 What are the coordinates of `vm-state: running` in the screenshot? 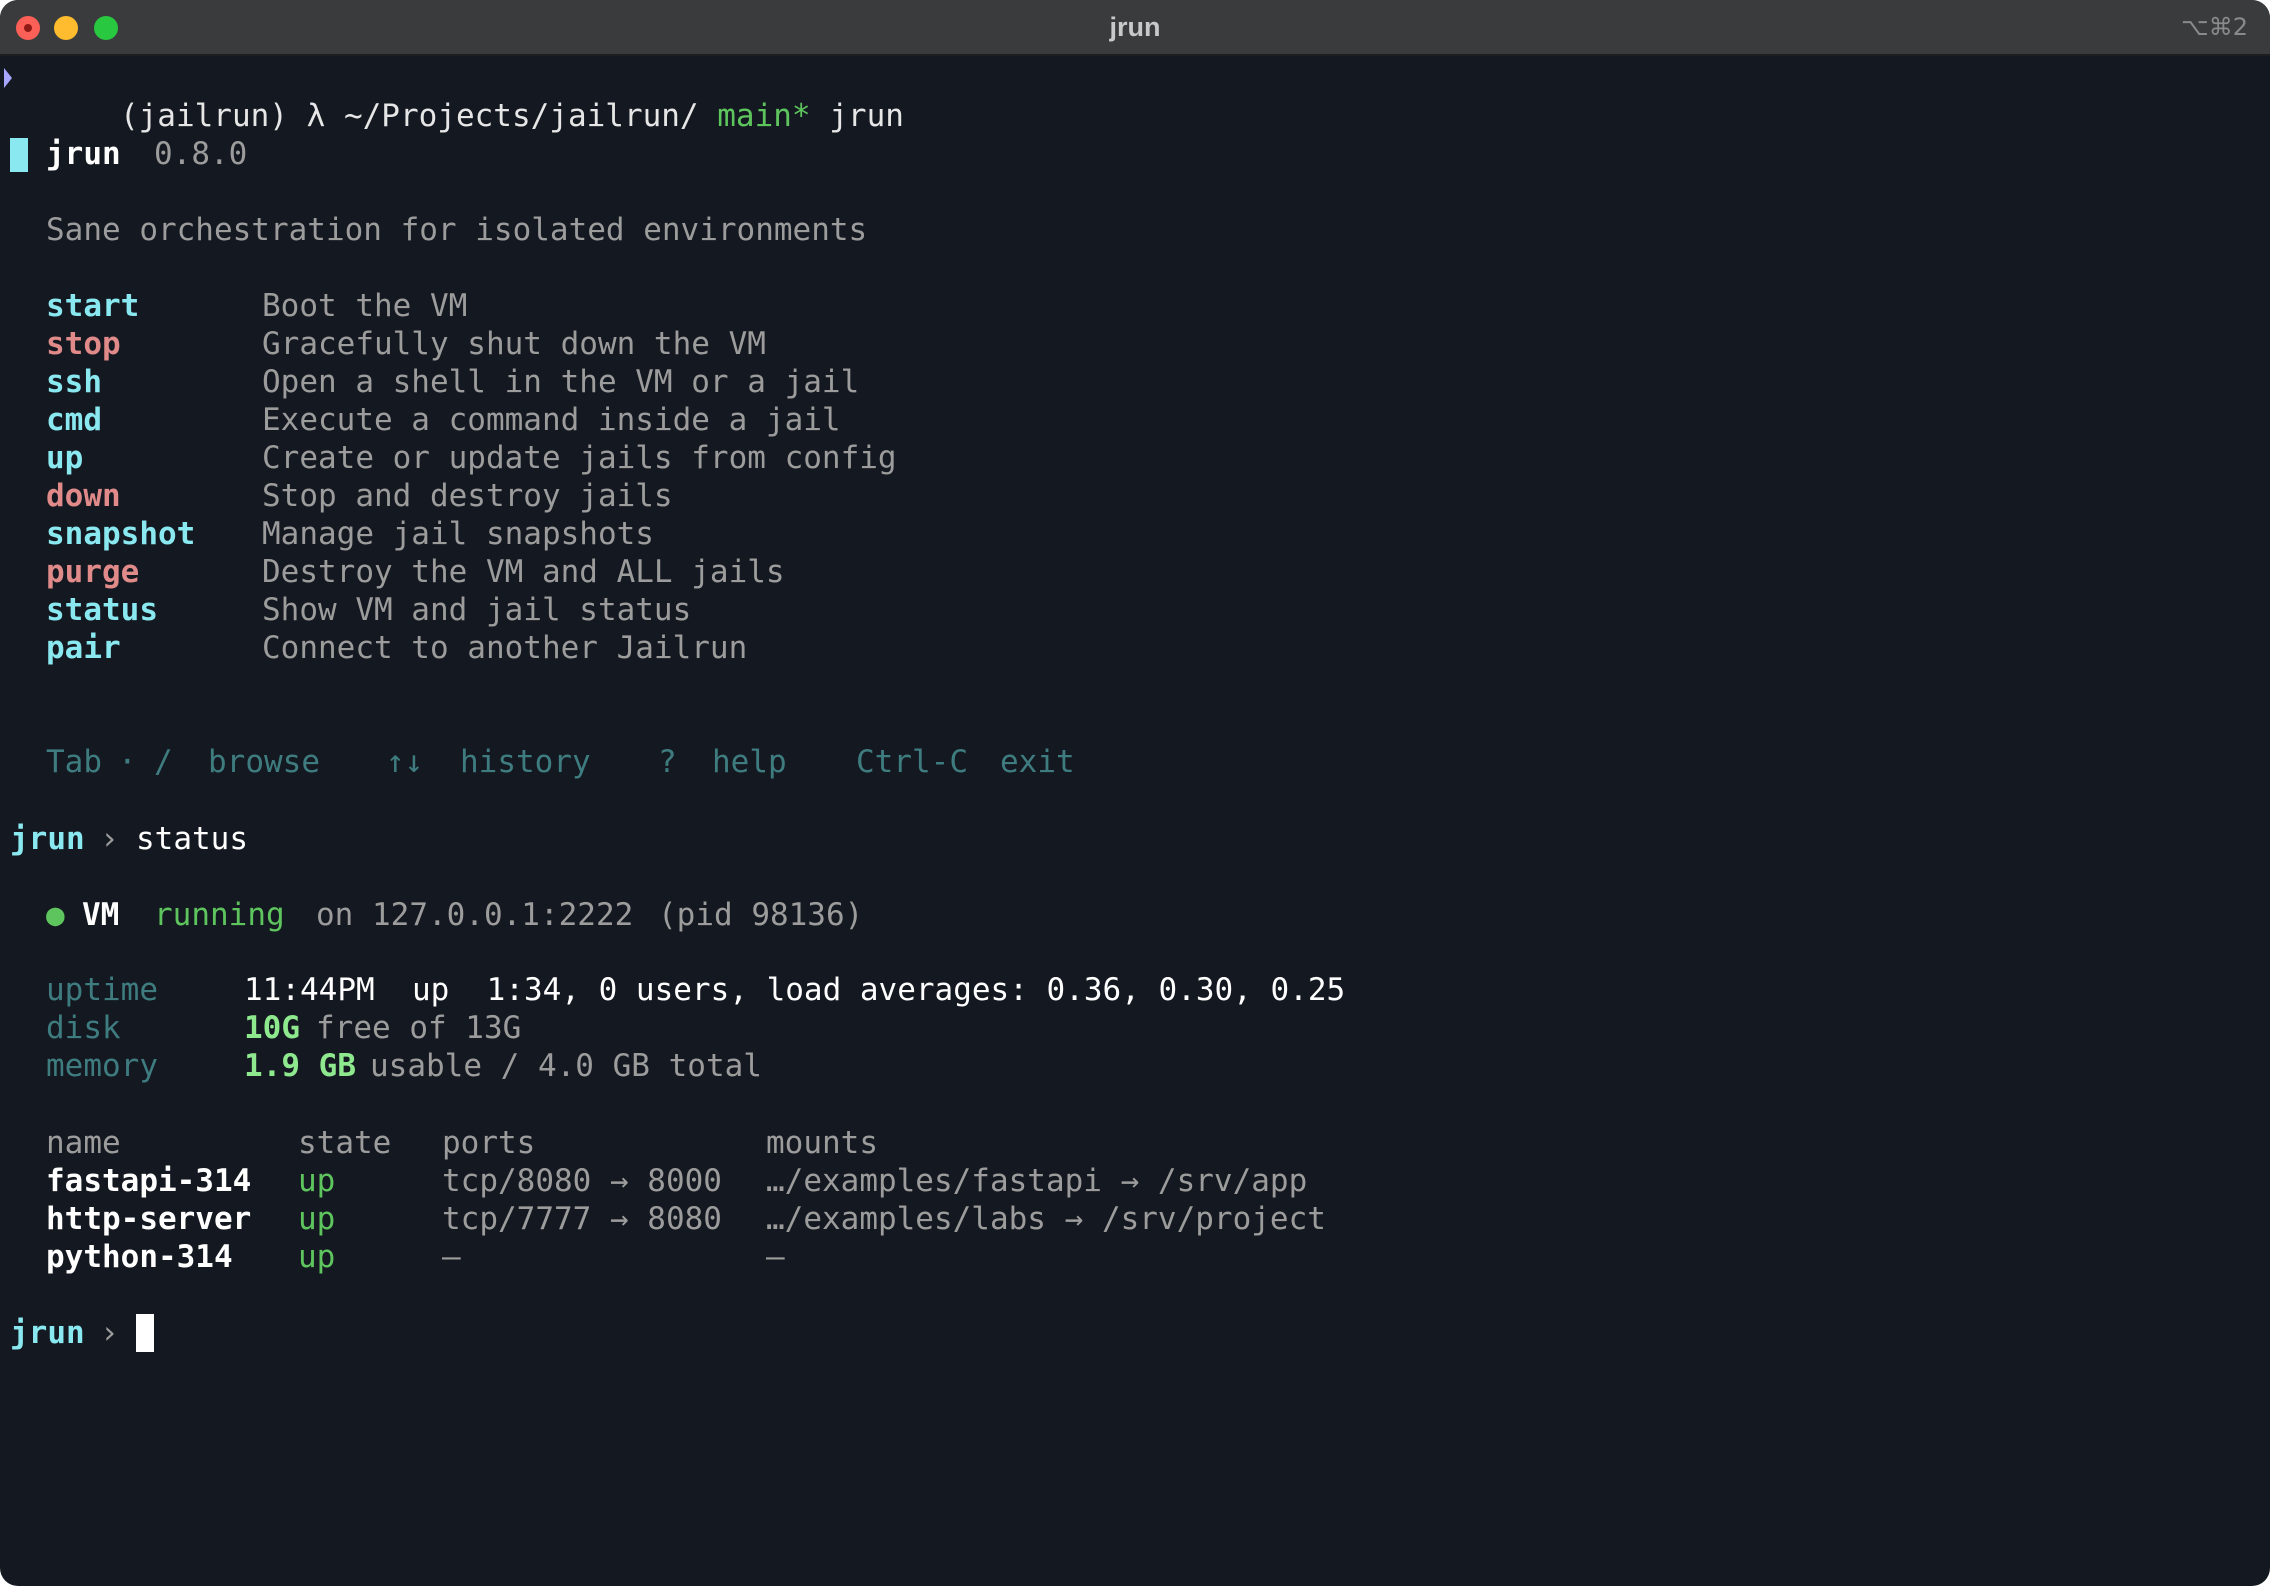 It's located at (219, 915).